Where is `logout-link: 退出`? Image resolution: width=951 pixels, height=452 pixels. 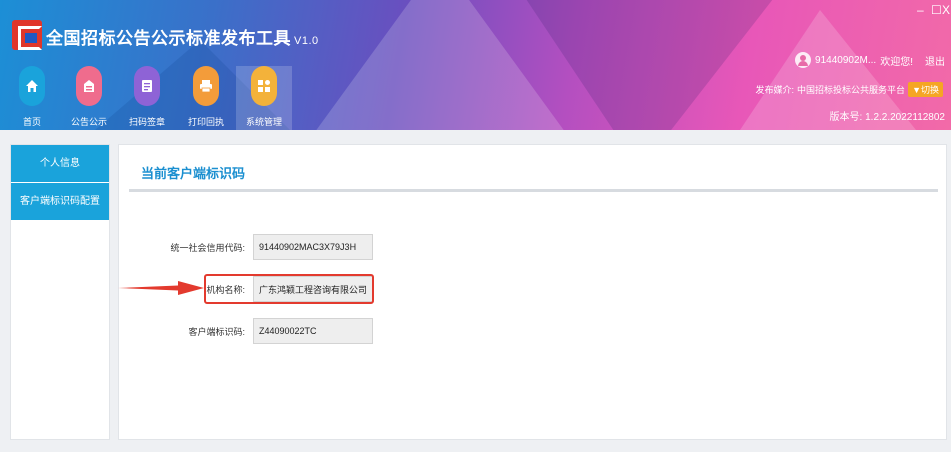 logout-link: 退出 is located at coordinates (935, 60).